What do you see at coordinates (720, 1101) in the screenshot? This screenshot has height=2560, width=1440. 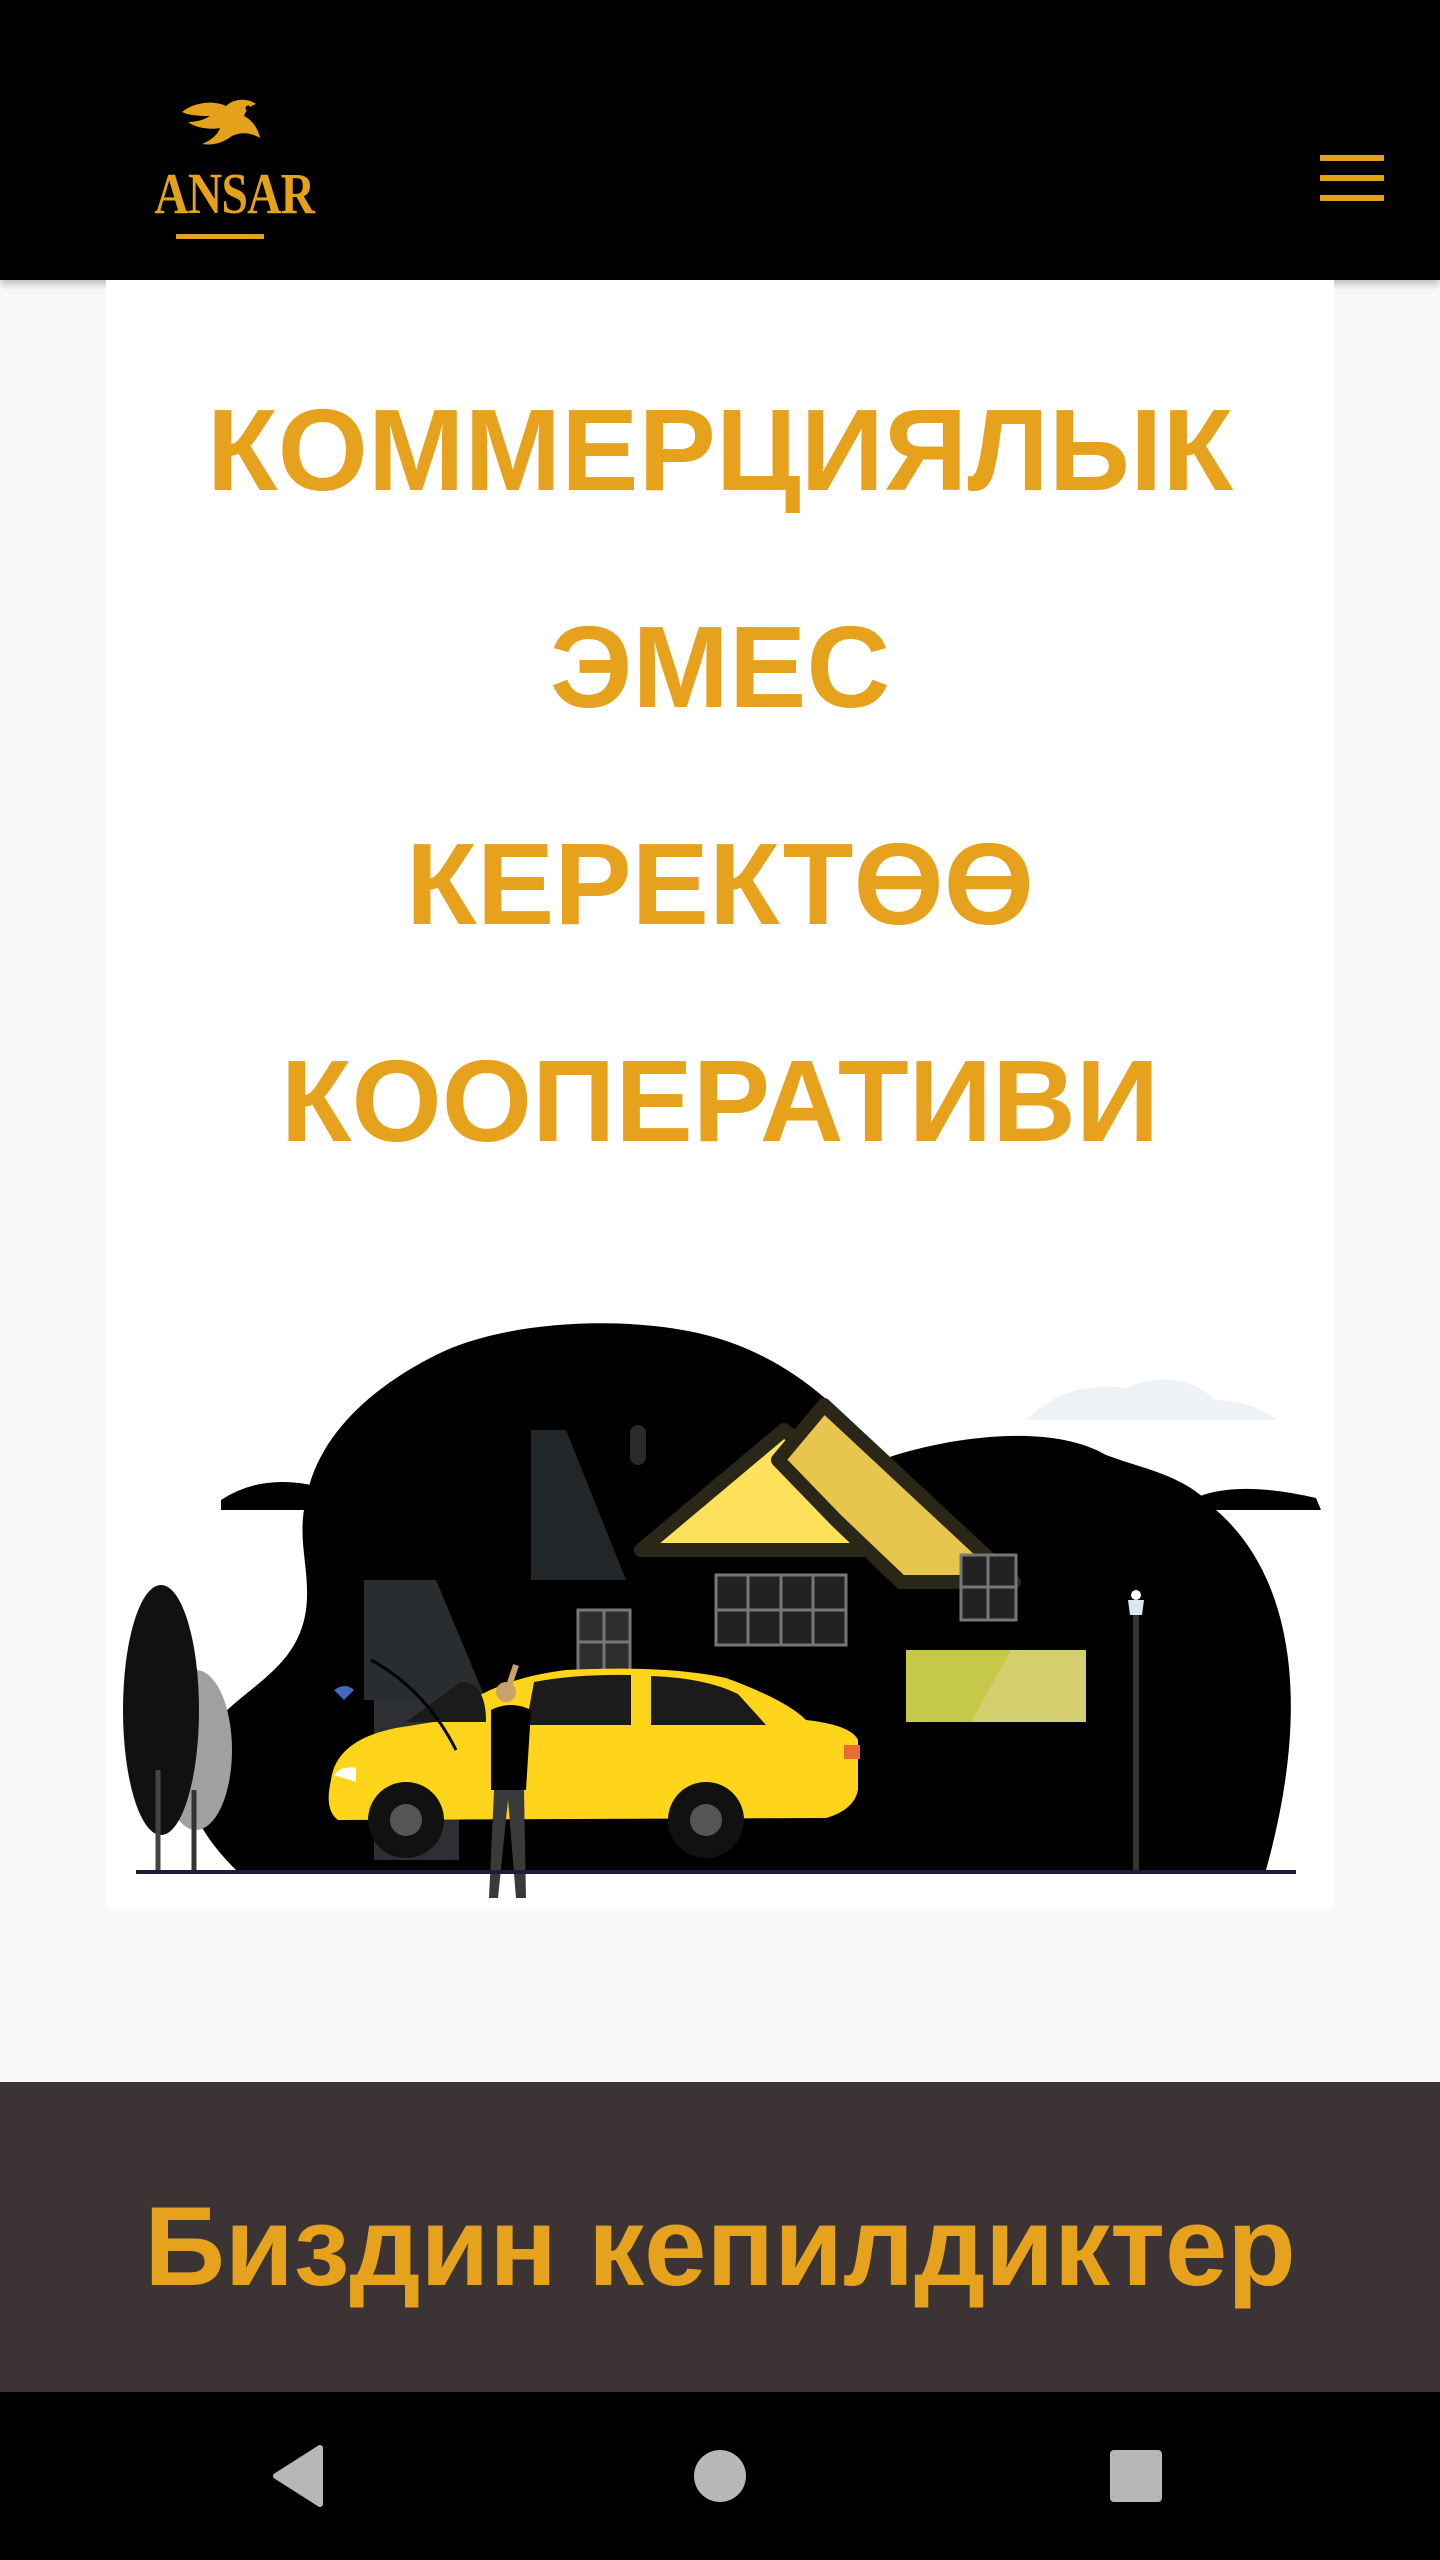 I see `hero-title-line: КООПЕРАТИВИ` at bounding box center [720, 1101].